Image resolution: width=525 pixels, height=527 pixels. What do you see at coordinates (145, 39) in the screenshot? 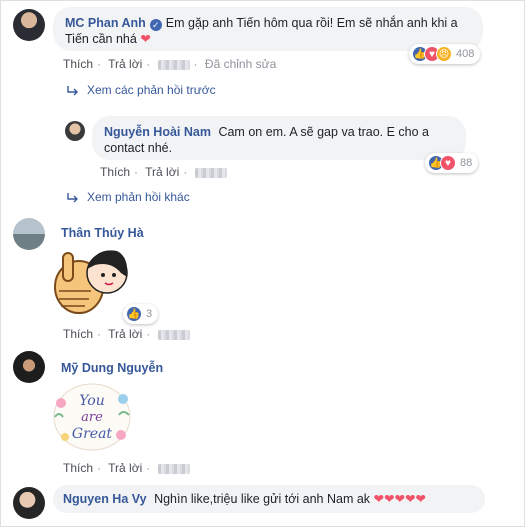
I see `heart-emoji-icon: ❤` at bounding box center [145, 39].